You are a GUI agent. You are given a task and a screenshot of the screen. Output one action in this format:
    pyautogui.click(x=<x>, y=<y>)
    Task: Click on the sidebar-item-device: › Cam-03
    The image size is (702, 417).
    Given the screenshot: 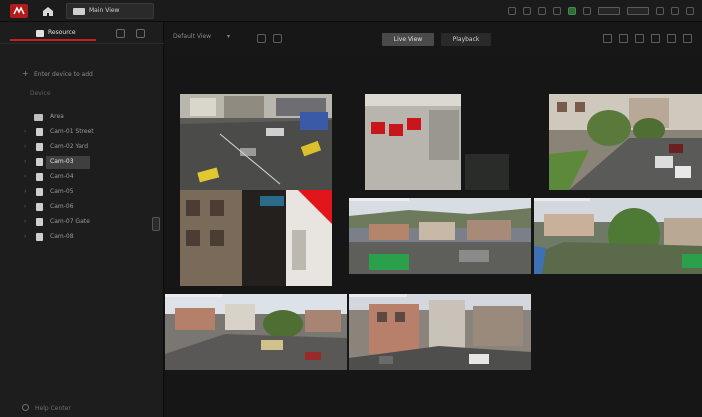 What is the action you would take?
    pyautogui.click(x=82, y=162)
    